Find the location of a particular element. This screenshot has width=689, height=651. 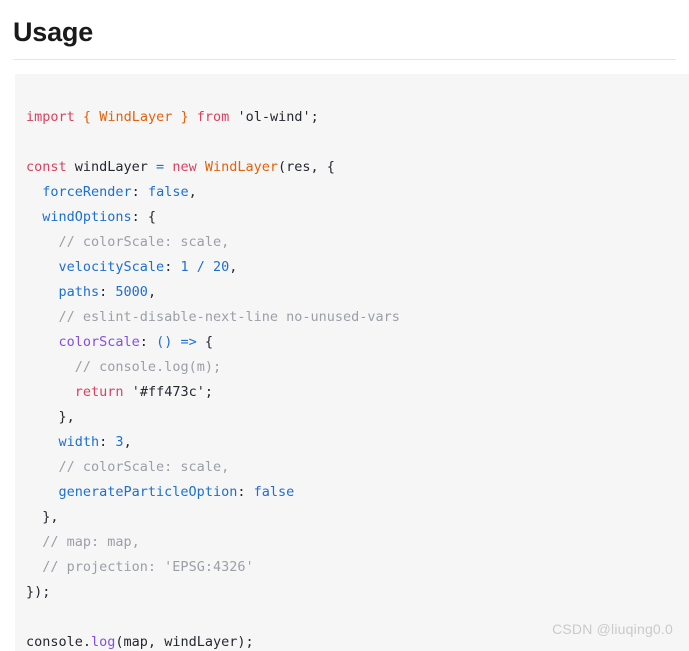

code-line: // console.log(m); is located at coordinates (357, 367).